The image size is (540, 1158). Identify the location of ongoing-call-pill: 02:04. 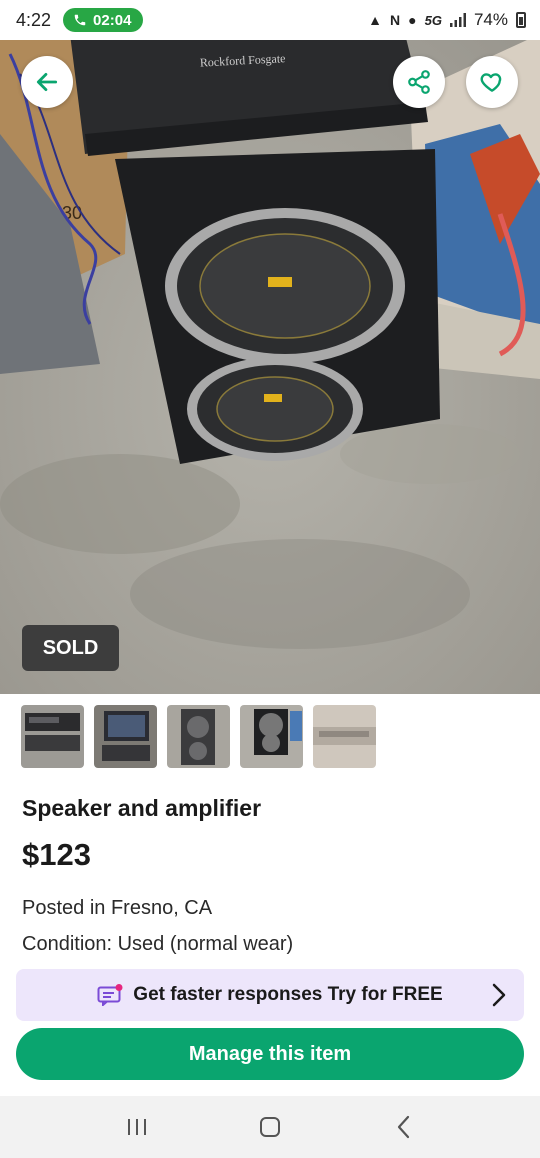
(103, 20).